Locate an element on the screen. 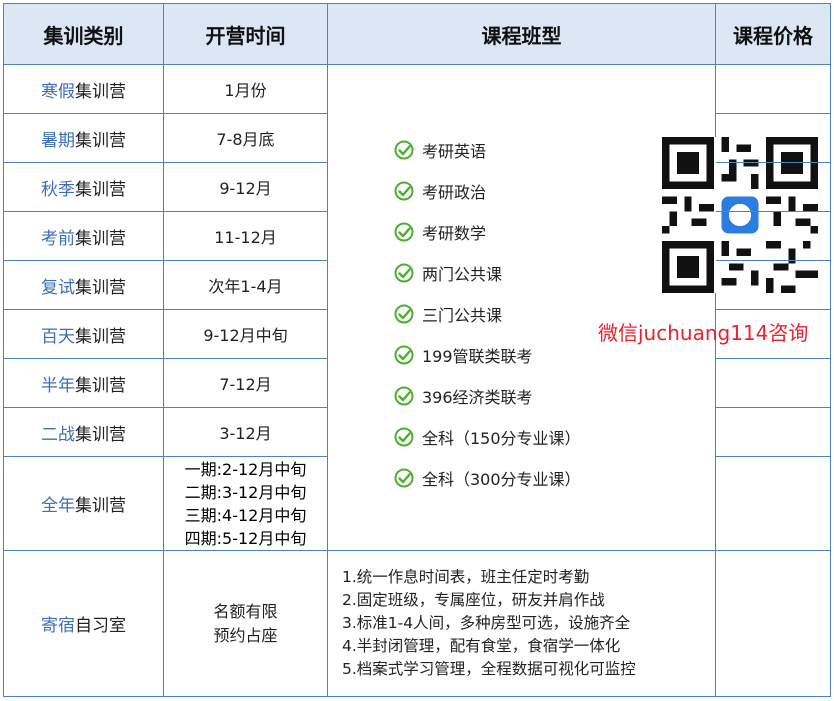 Image resolution: width=834 pixels, height=701 pixels. list-item: 两门公共课 is located at coordinates (487, 272).